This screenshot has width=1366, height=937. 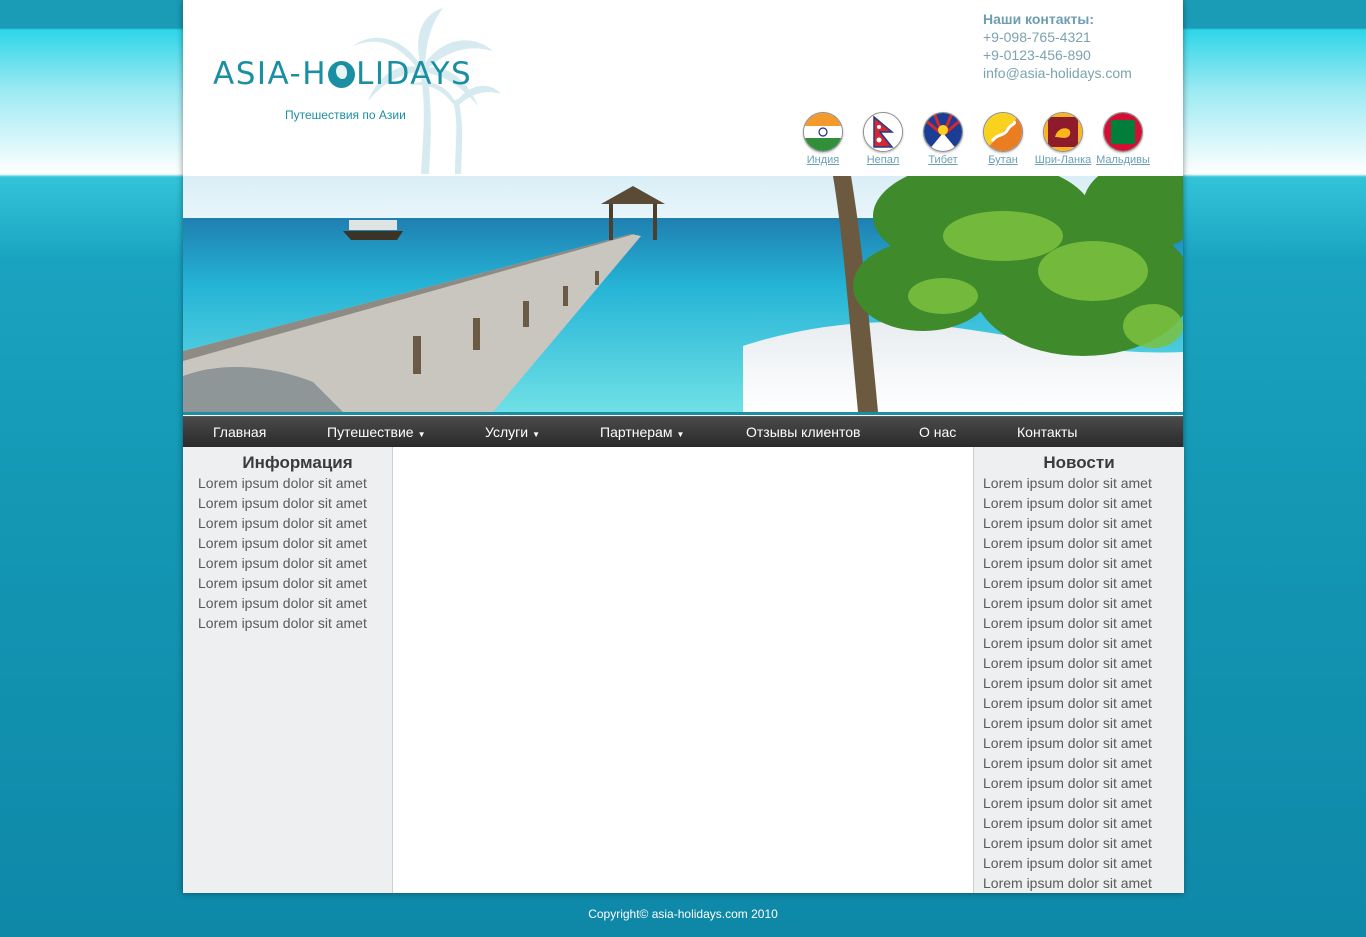 What do you see at coordinates (376, 432) in the screenshot?
I see `nav-item-travel: Путешествие ▼` at bounding box center [376, 432].